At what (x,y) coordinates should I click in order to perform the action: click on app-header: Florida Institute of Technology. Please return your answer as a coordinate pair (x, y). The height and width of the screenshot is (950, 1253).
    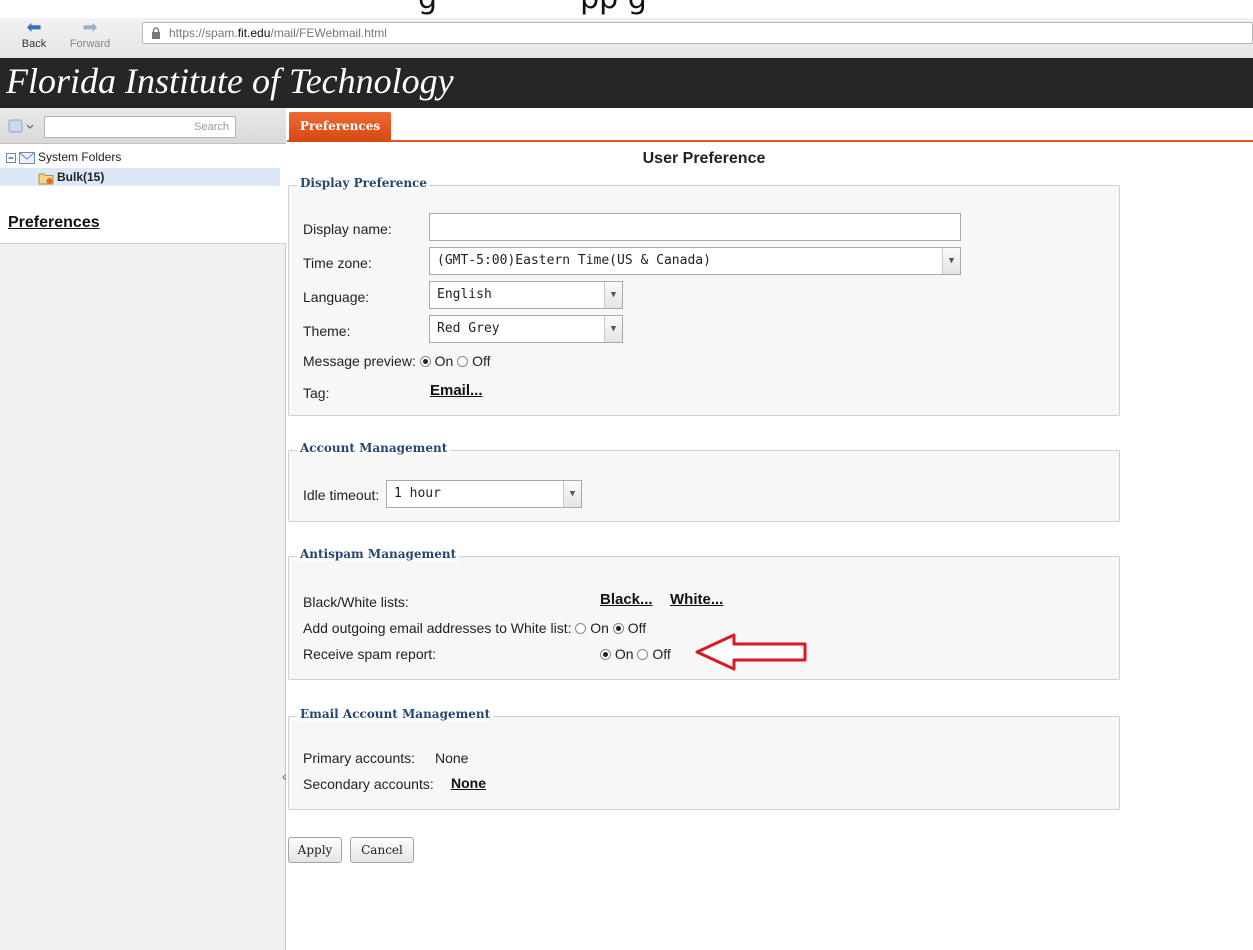
    Looking at the image, I should click on (626, 83).